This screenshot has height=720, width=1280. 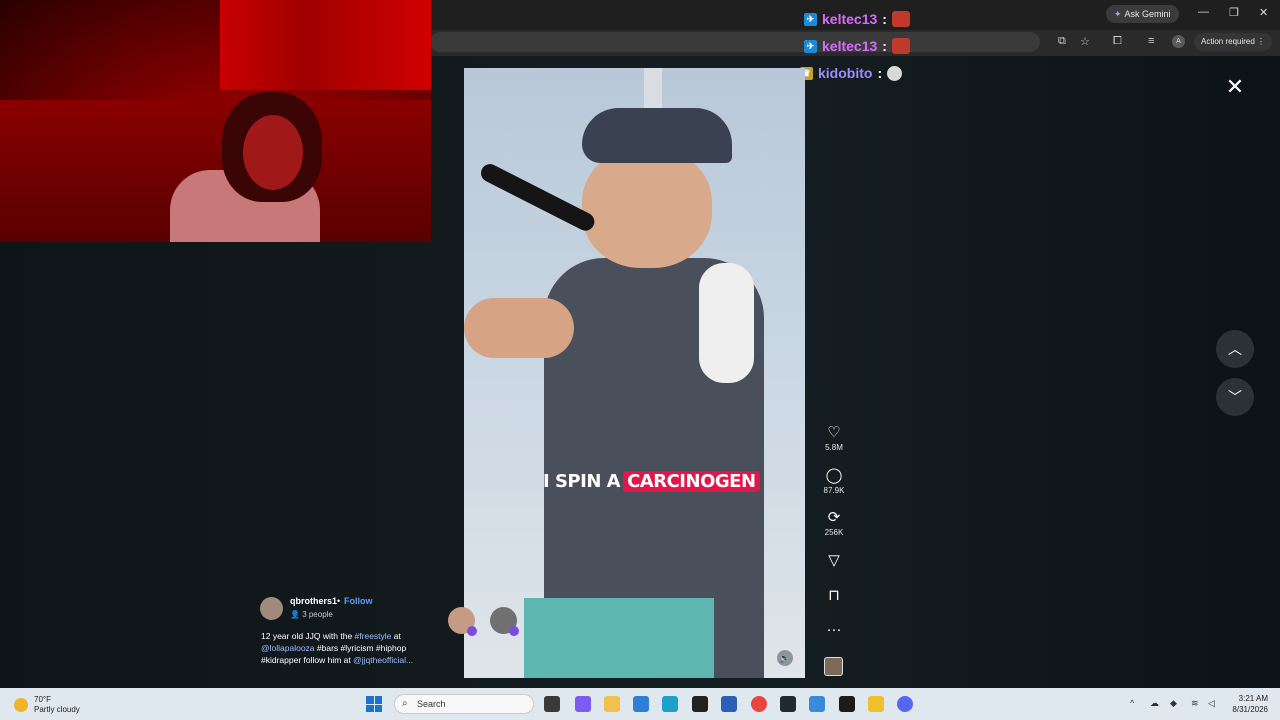 I want to click on collaborators-count: 👤 3 people, so click(x=311, y=614).